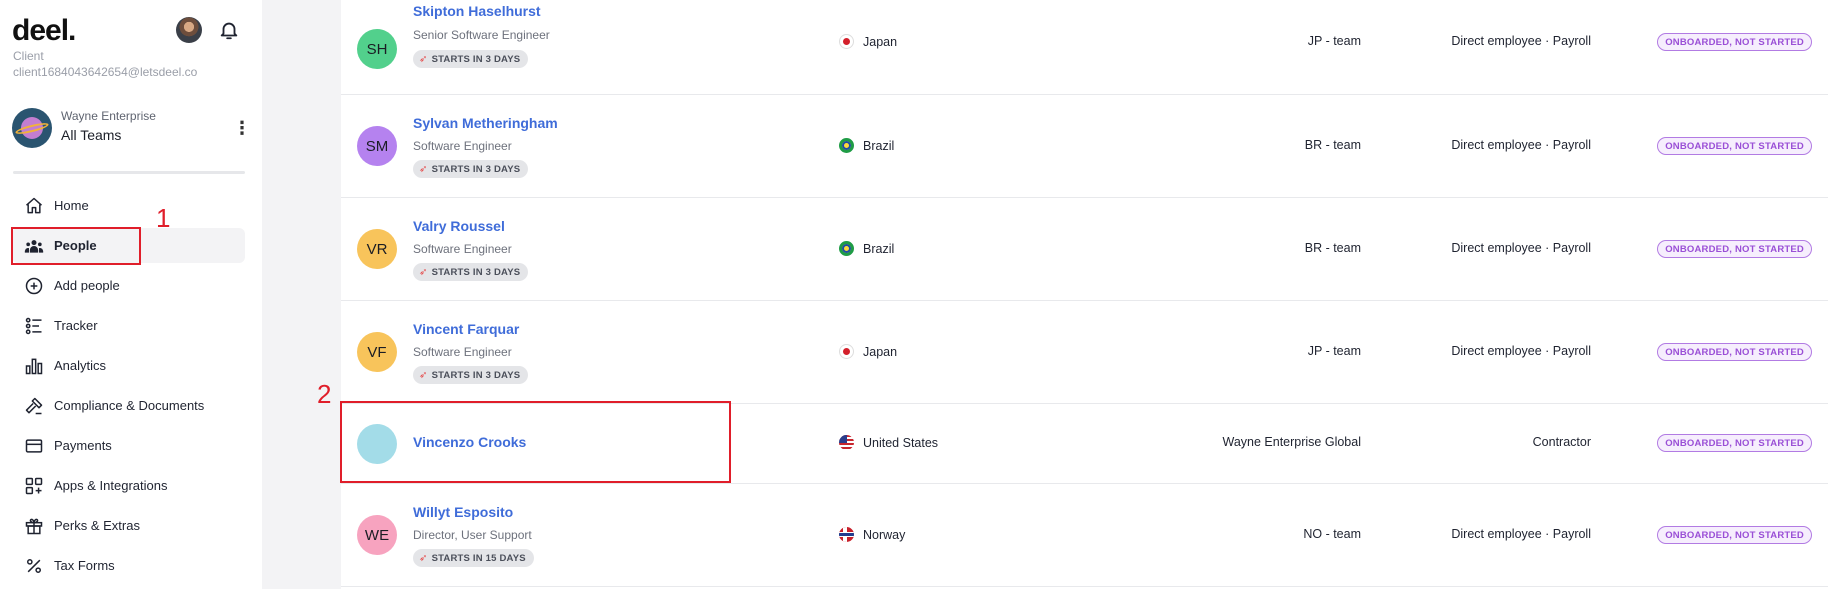  What do you see at coordinates (884, 534) in the screenshot?
I see `country-label: Norway` at bounding box center [884, 534].